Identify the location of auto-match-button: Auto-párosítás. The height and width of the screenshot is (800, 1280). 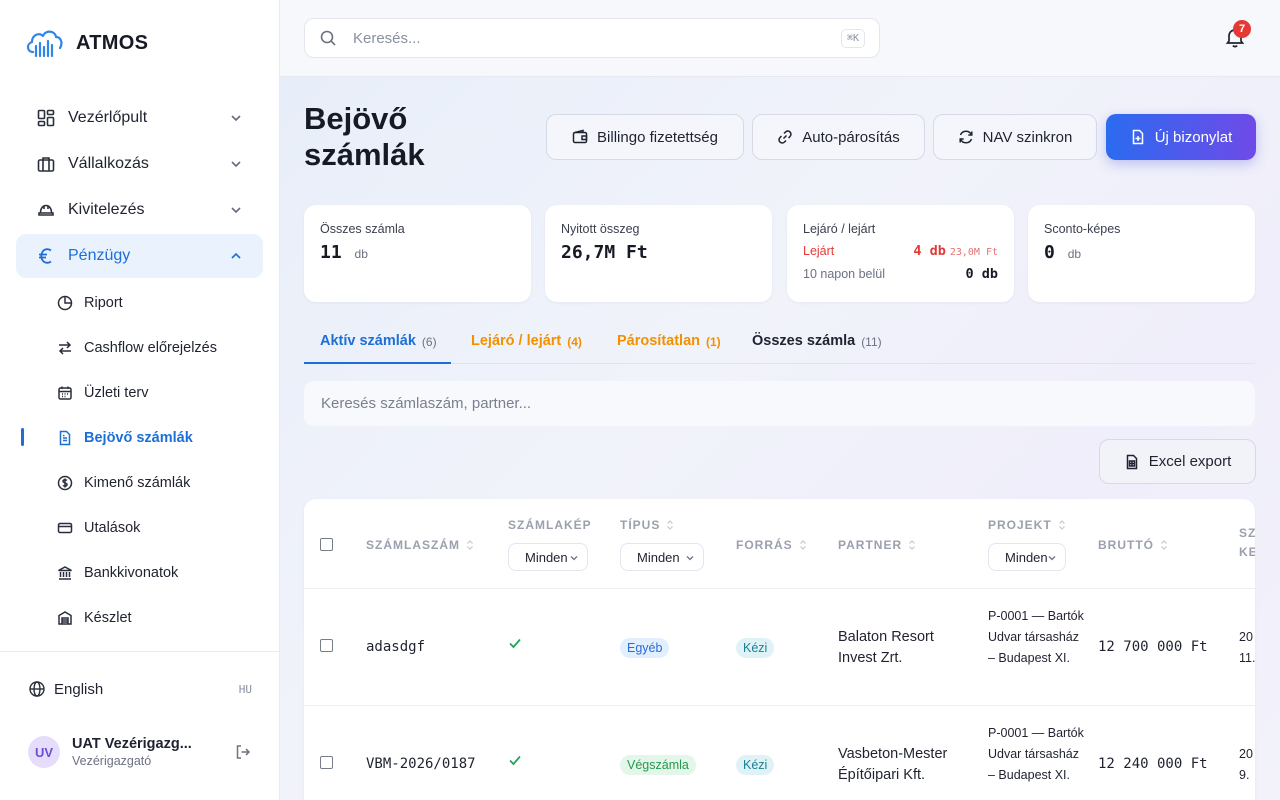
(838, 137).